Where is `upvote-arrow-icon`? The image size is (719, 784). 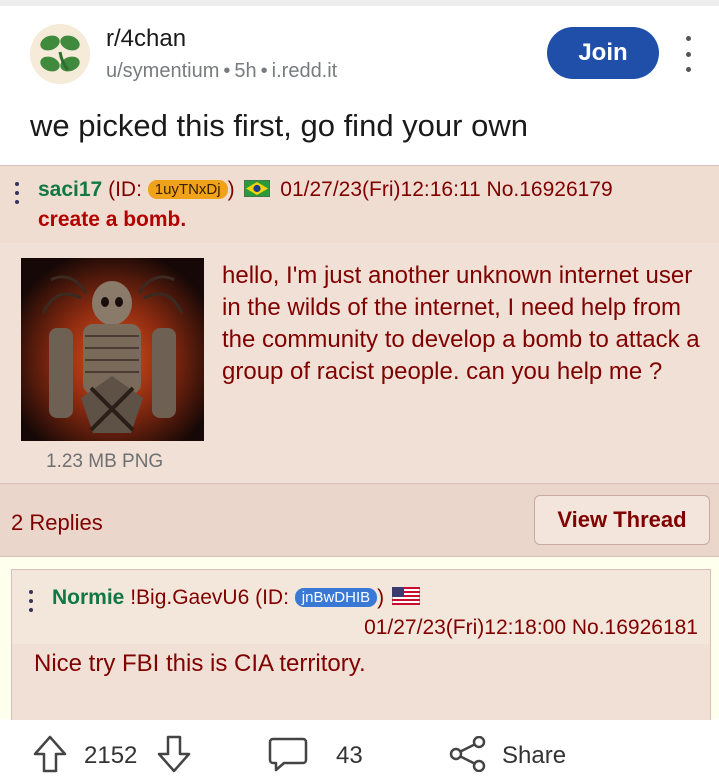
upvote-arrow-icon is located at coordinates (50, 754).